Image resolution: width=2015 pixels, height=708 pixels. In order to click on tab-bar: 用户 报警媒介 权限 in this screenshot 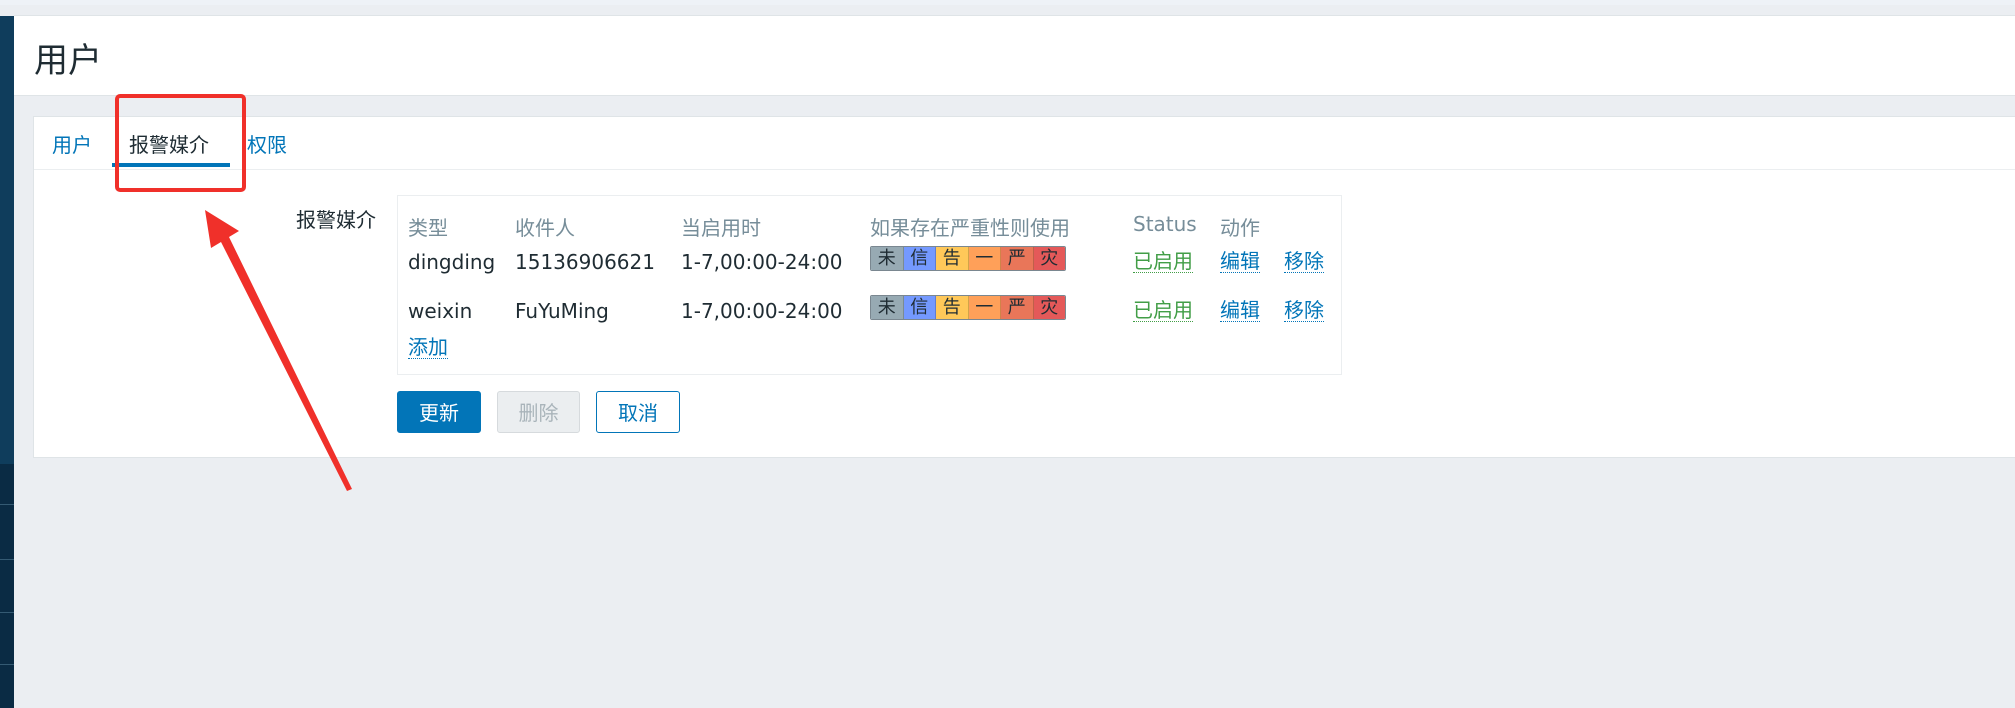, I will do `click(1024, 143)`.